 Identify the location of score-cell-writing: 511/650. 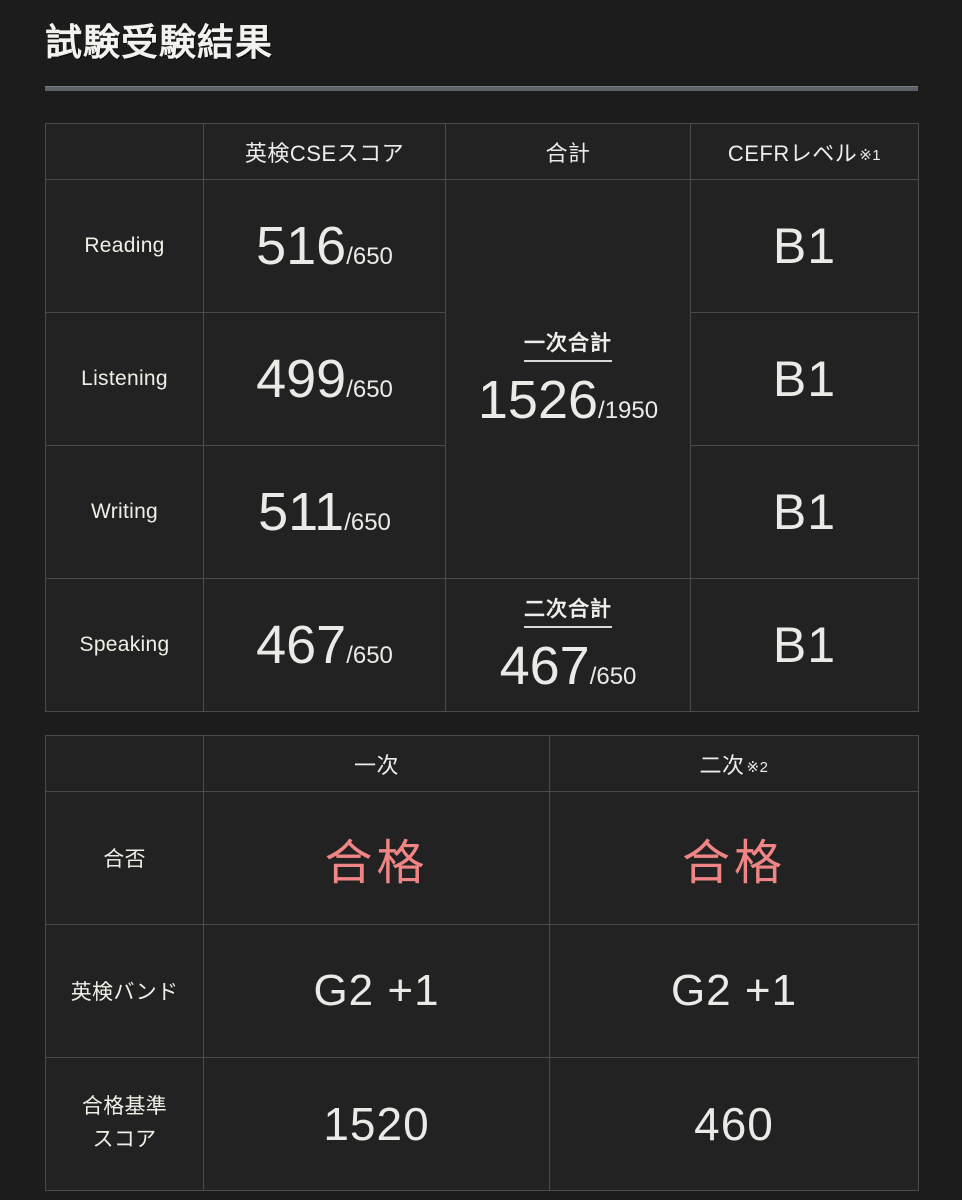
(324, 512).